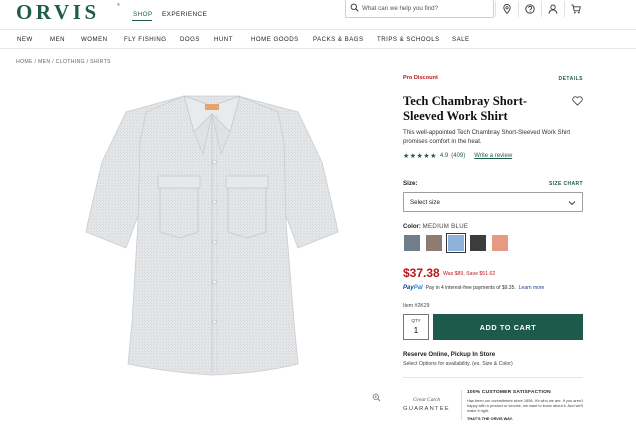  I want to click on quantity-value: 1, so click(416, 330).